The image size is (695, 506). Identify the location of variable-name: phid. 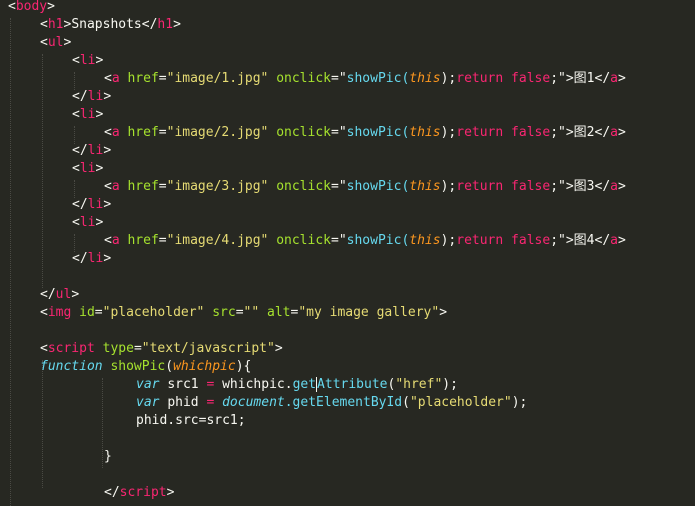
(183, 402).